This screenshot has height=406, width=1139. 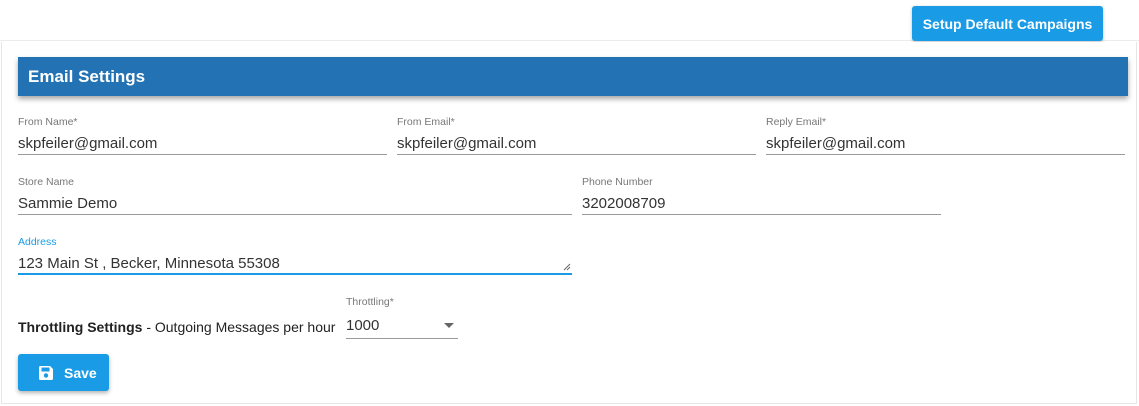 I want to click on store-name-label: Store Name, so click(x=46, y=182).